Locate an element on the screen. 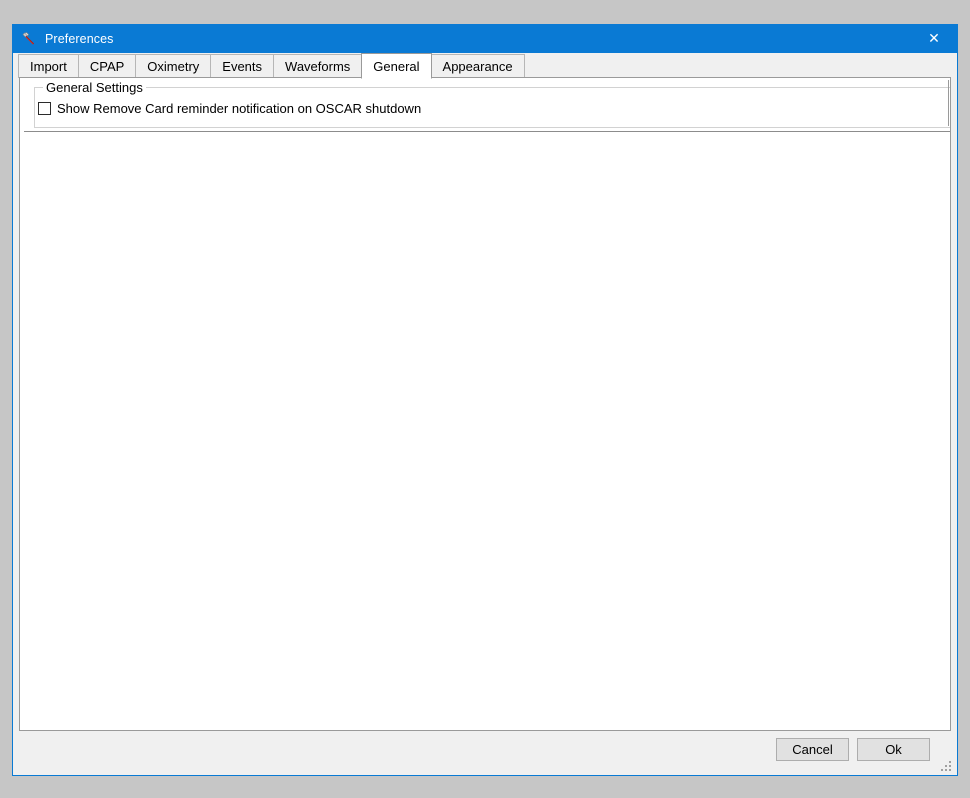  tab-events: Events is located at coordinates (242, 66).